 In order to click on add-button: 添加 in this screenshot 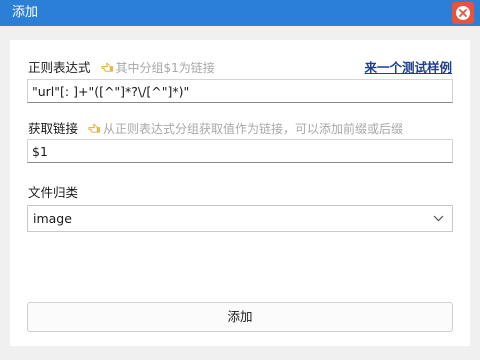, I will do `click(240, 317)`.